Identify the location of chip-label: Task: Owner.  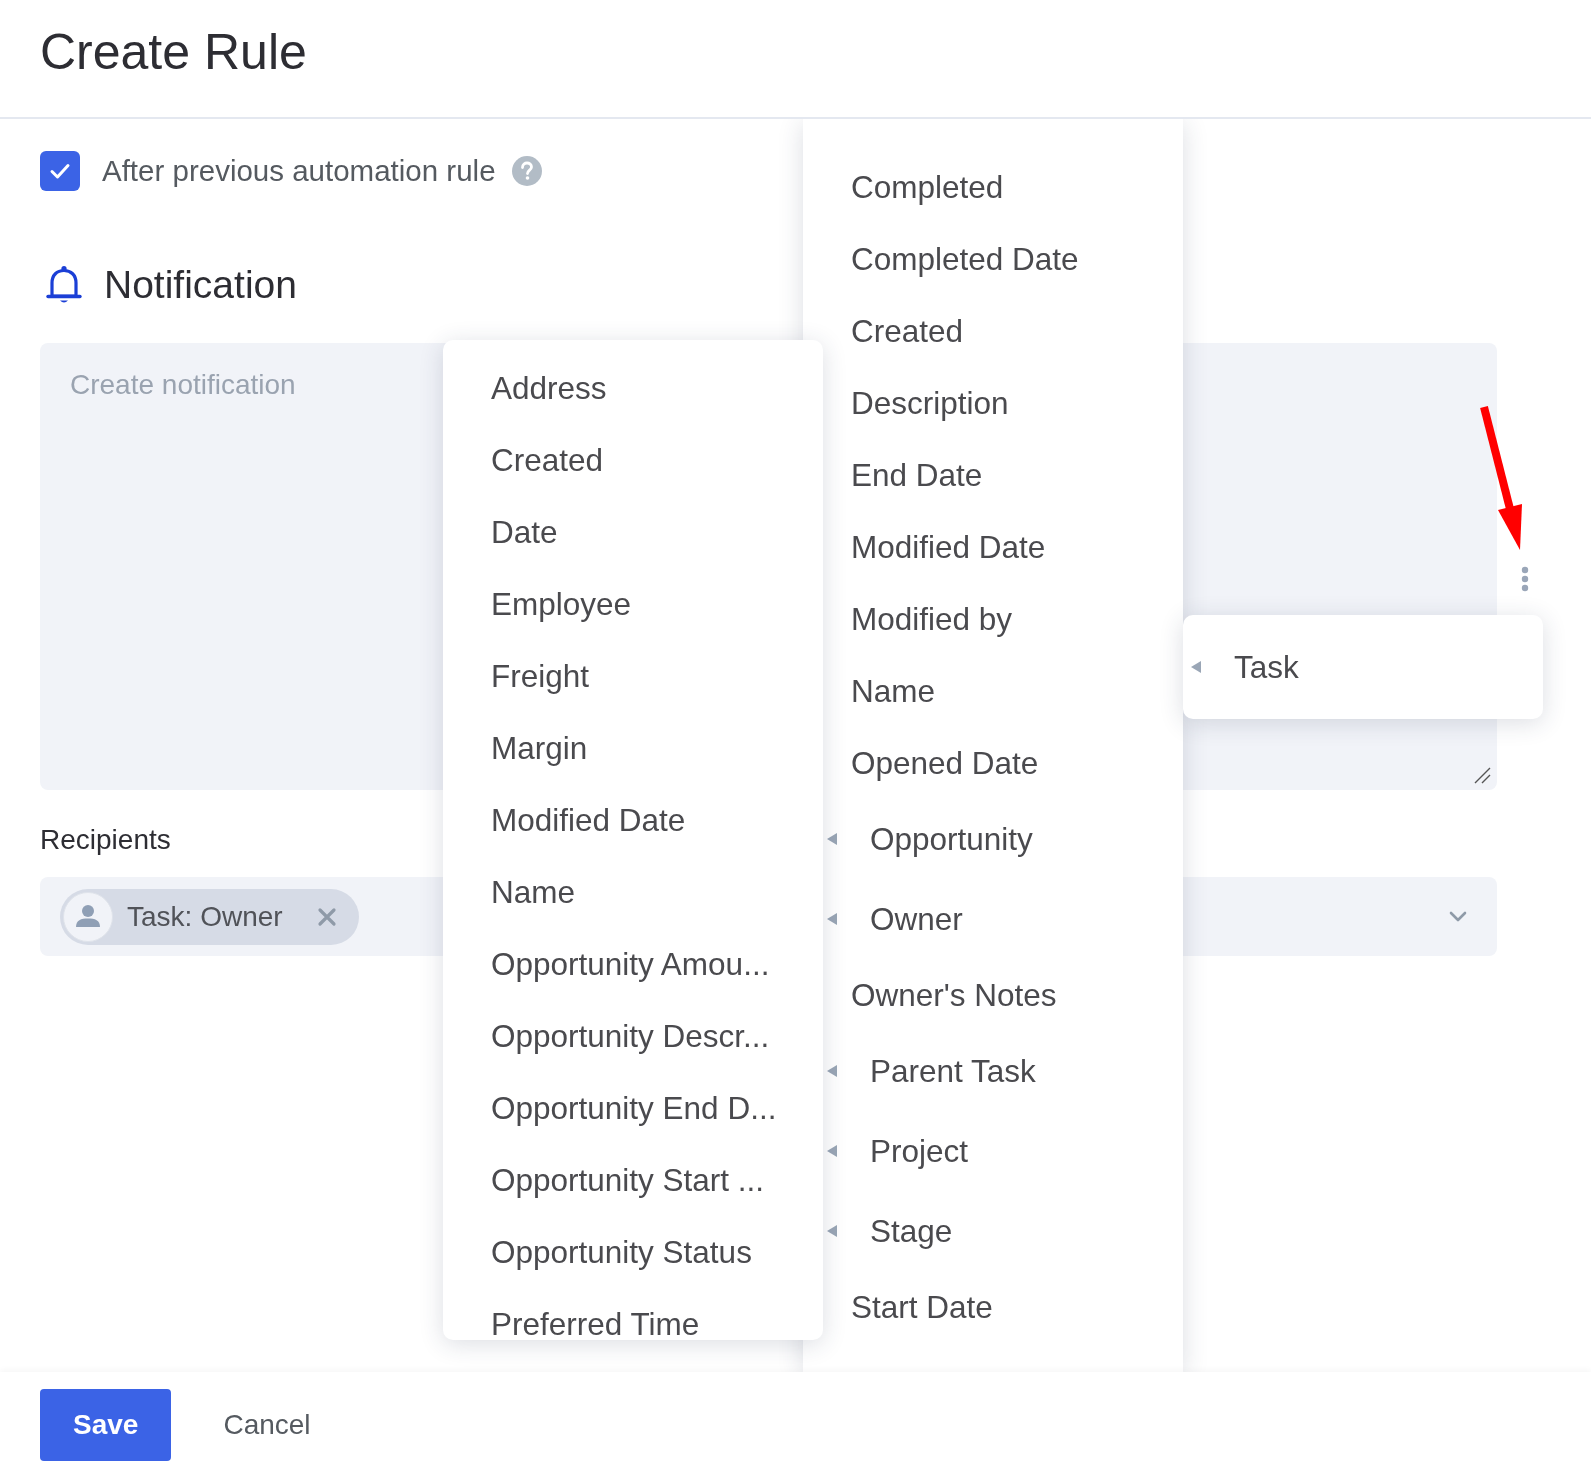
(205, 916).